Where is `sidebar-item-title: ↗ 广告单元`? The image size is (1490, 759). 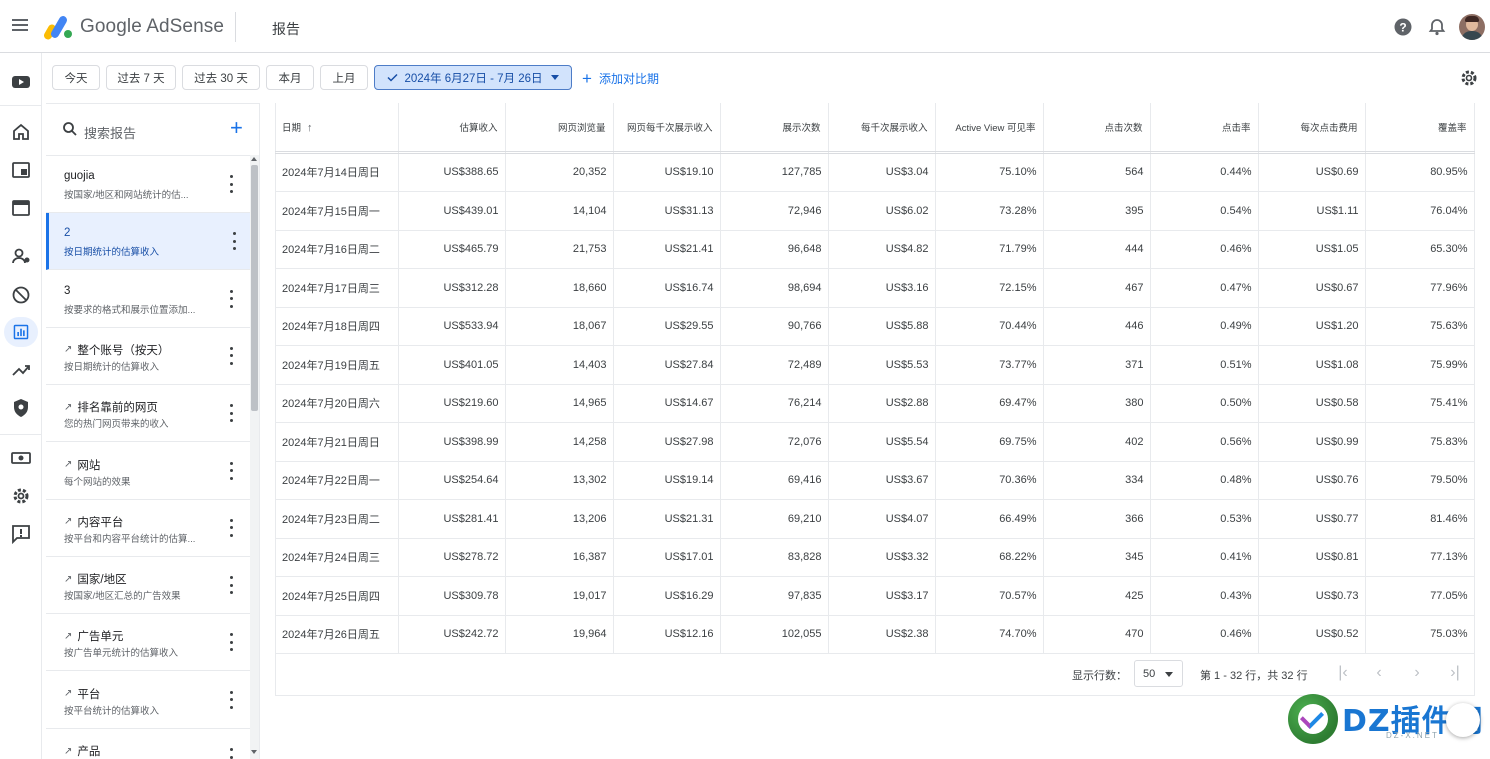 sidebar-item-title: ↗ 广告单元 is located at coordinates (93, 636).